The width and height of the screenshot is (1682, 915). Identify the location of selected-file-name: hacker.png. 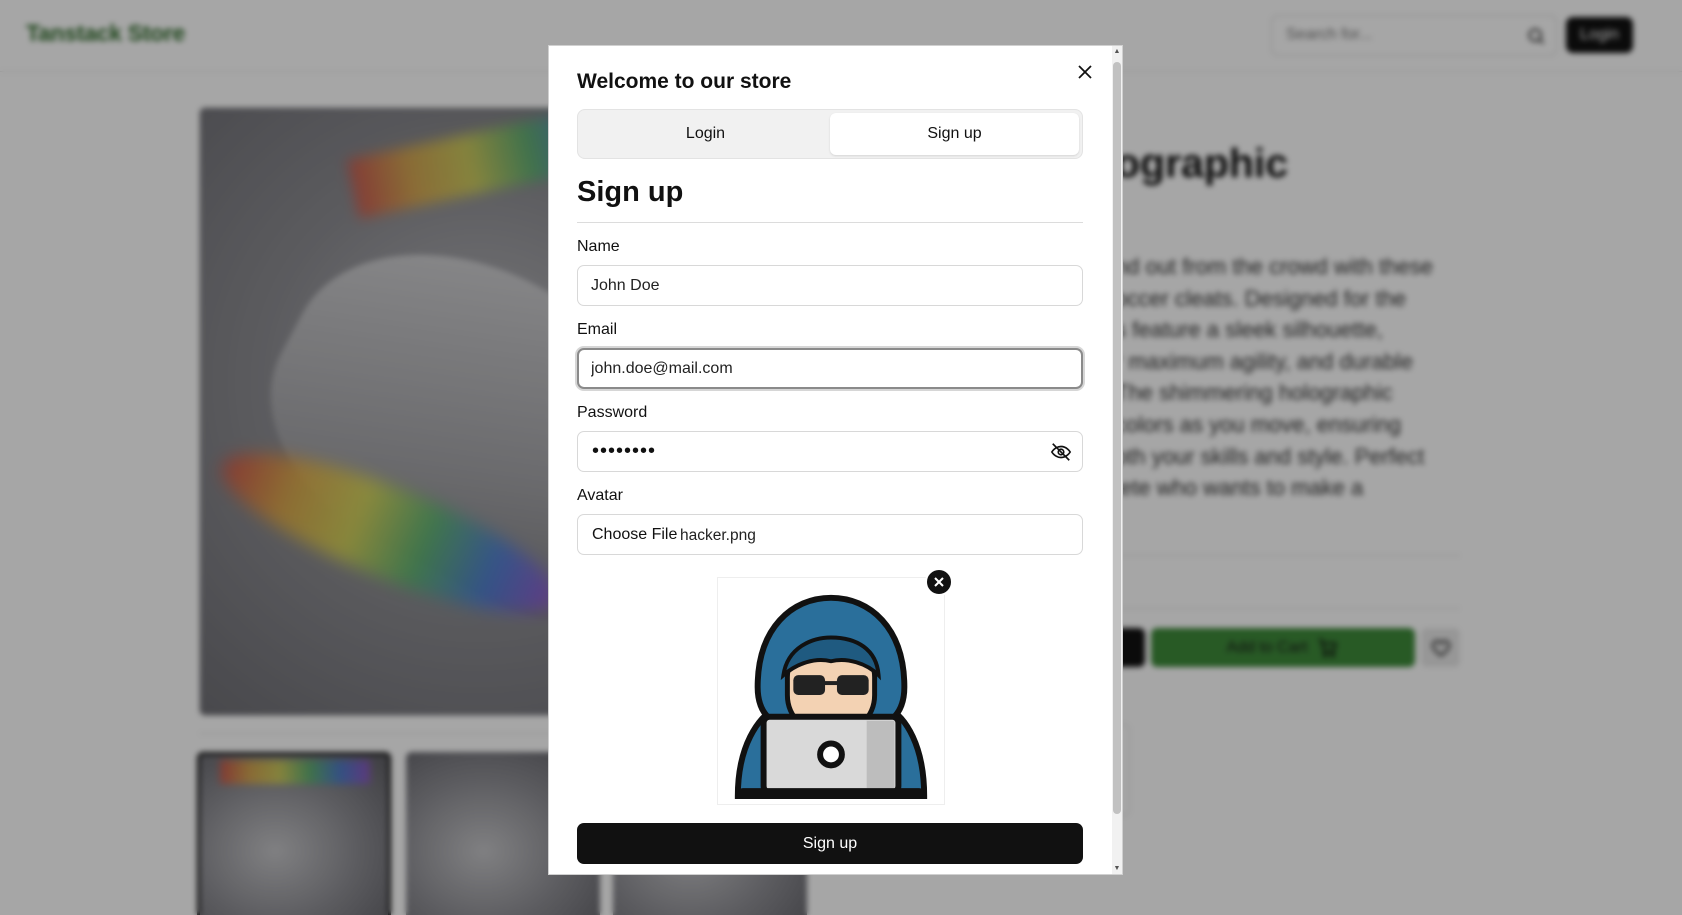
(718, 535).